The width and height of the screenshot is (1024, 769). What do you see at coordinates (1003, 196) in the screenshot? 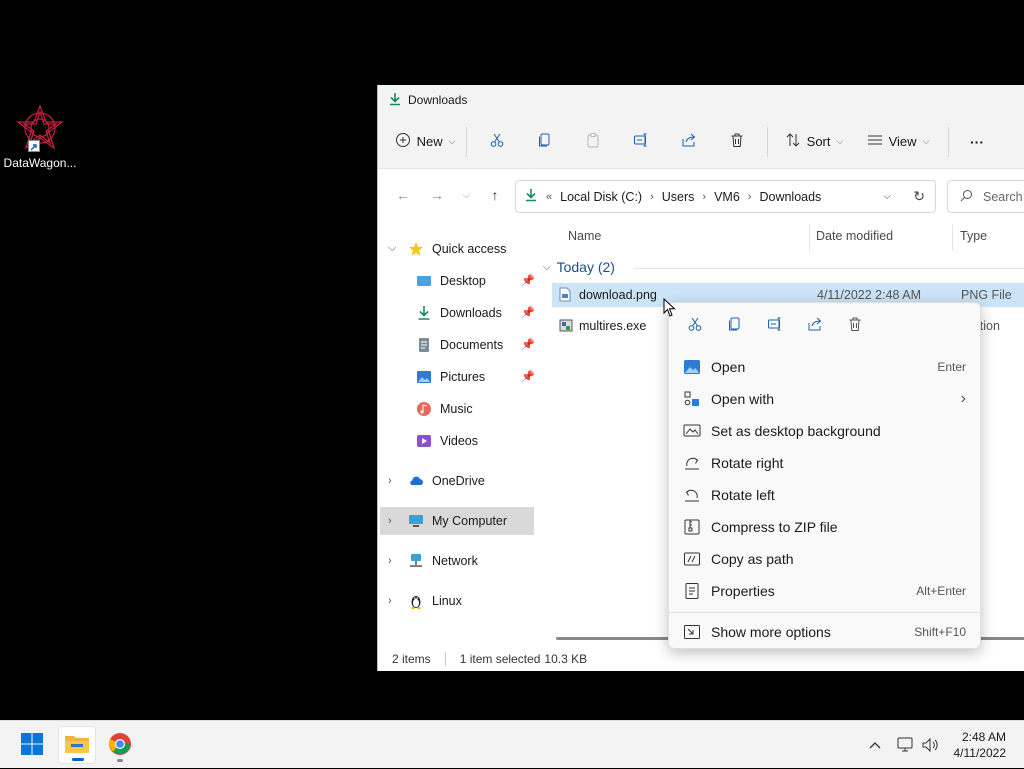
I see `search-placeholder: Search` at bounding box center [1003, 196].